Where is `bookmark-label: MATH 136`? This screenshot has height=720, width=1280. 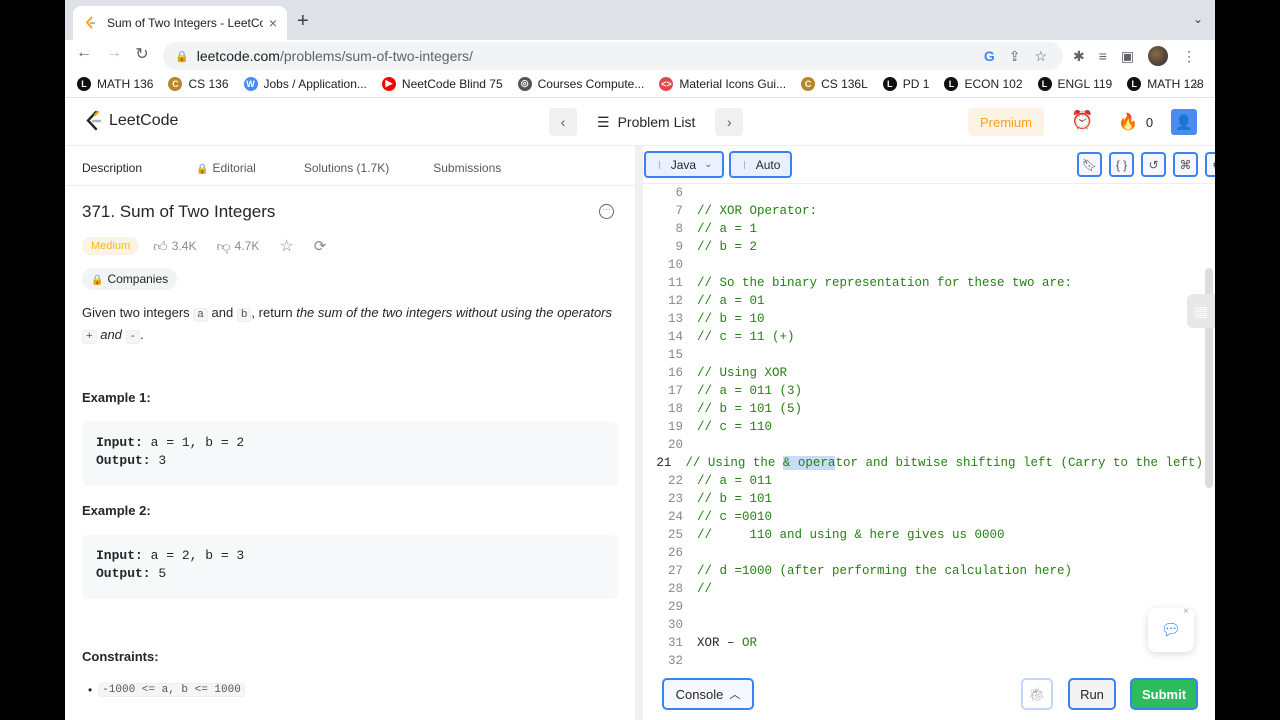
bookmark-label: MATH 136 is located at coordinates (125, 83).